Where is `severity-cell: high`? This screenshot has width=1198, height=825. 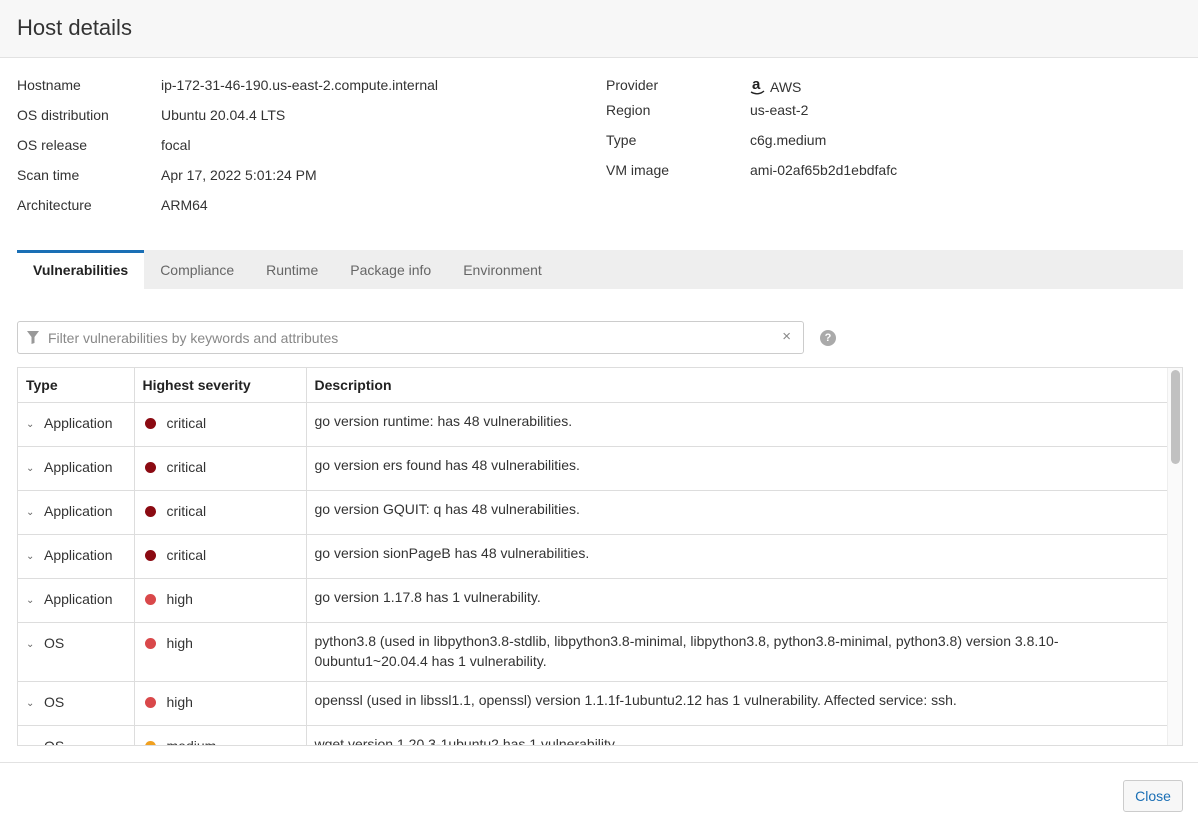 severity-cell: high is located at coordinates (220, 600).